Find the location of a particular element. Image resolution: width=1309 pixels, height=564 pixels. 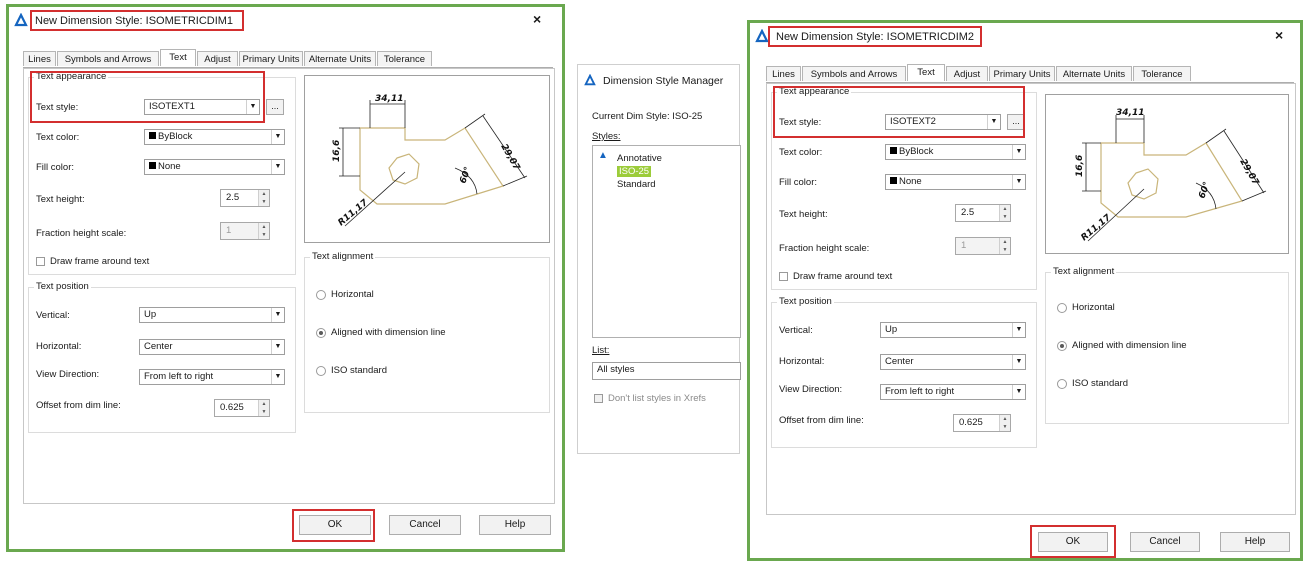

dim-label-angle: 60° is located at coordinates (465, 175).